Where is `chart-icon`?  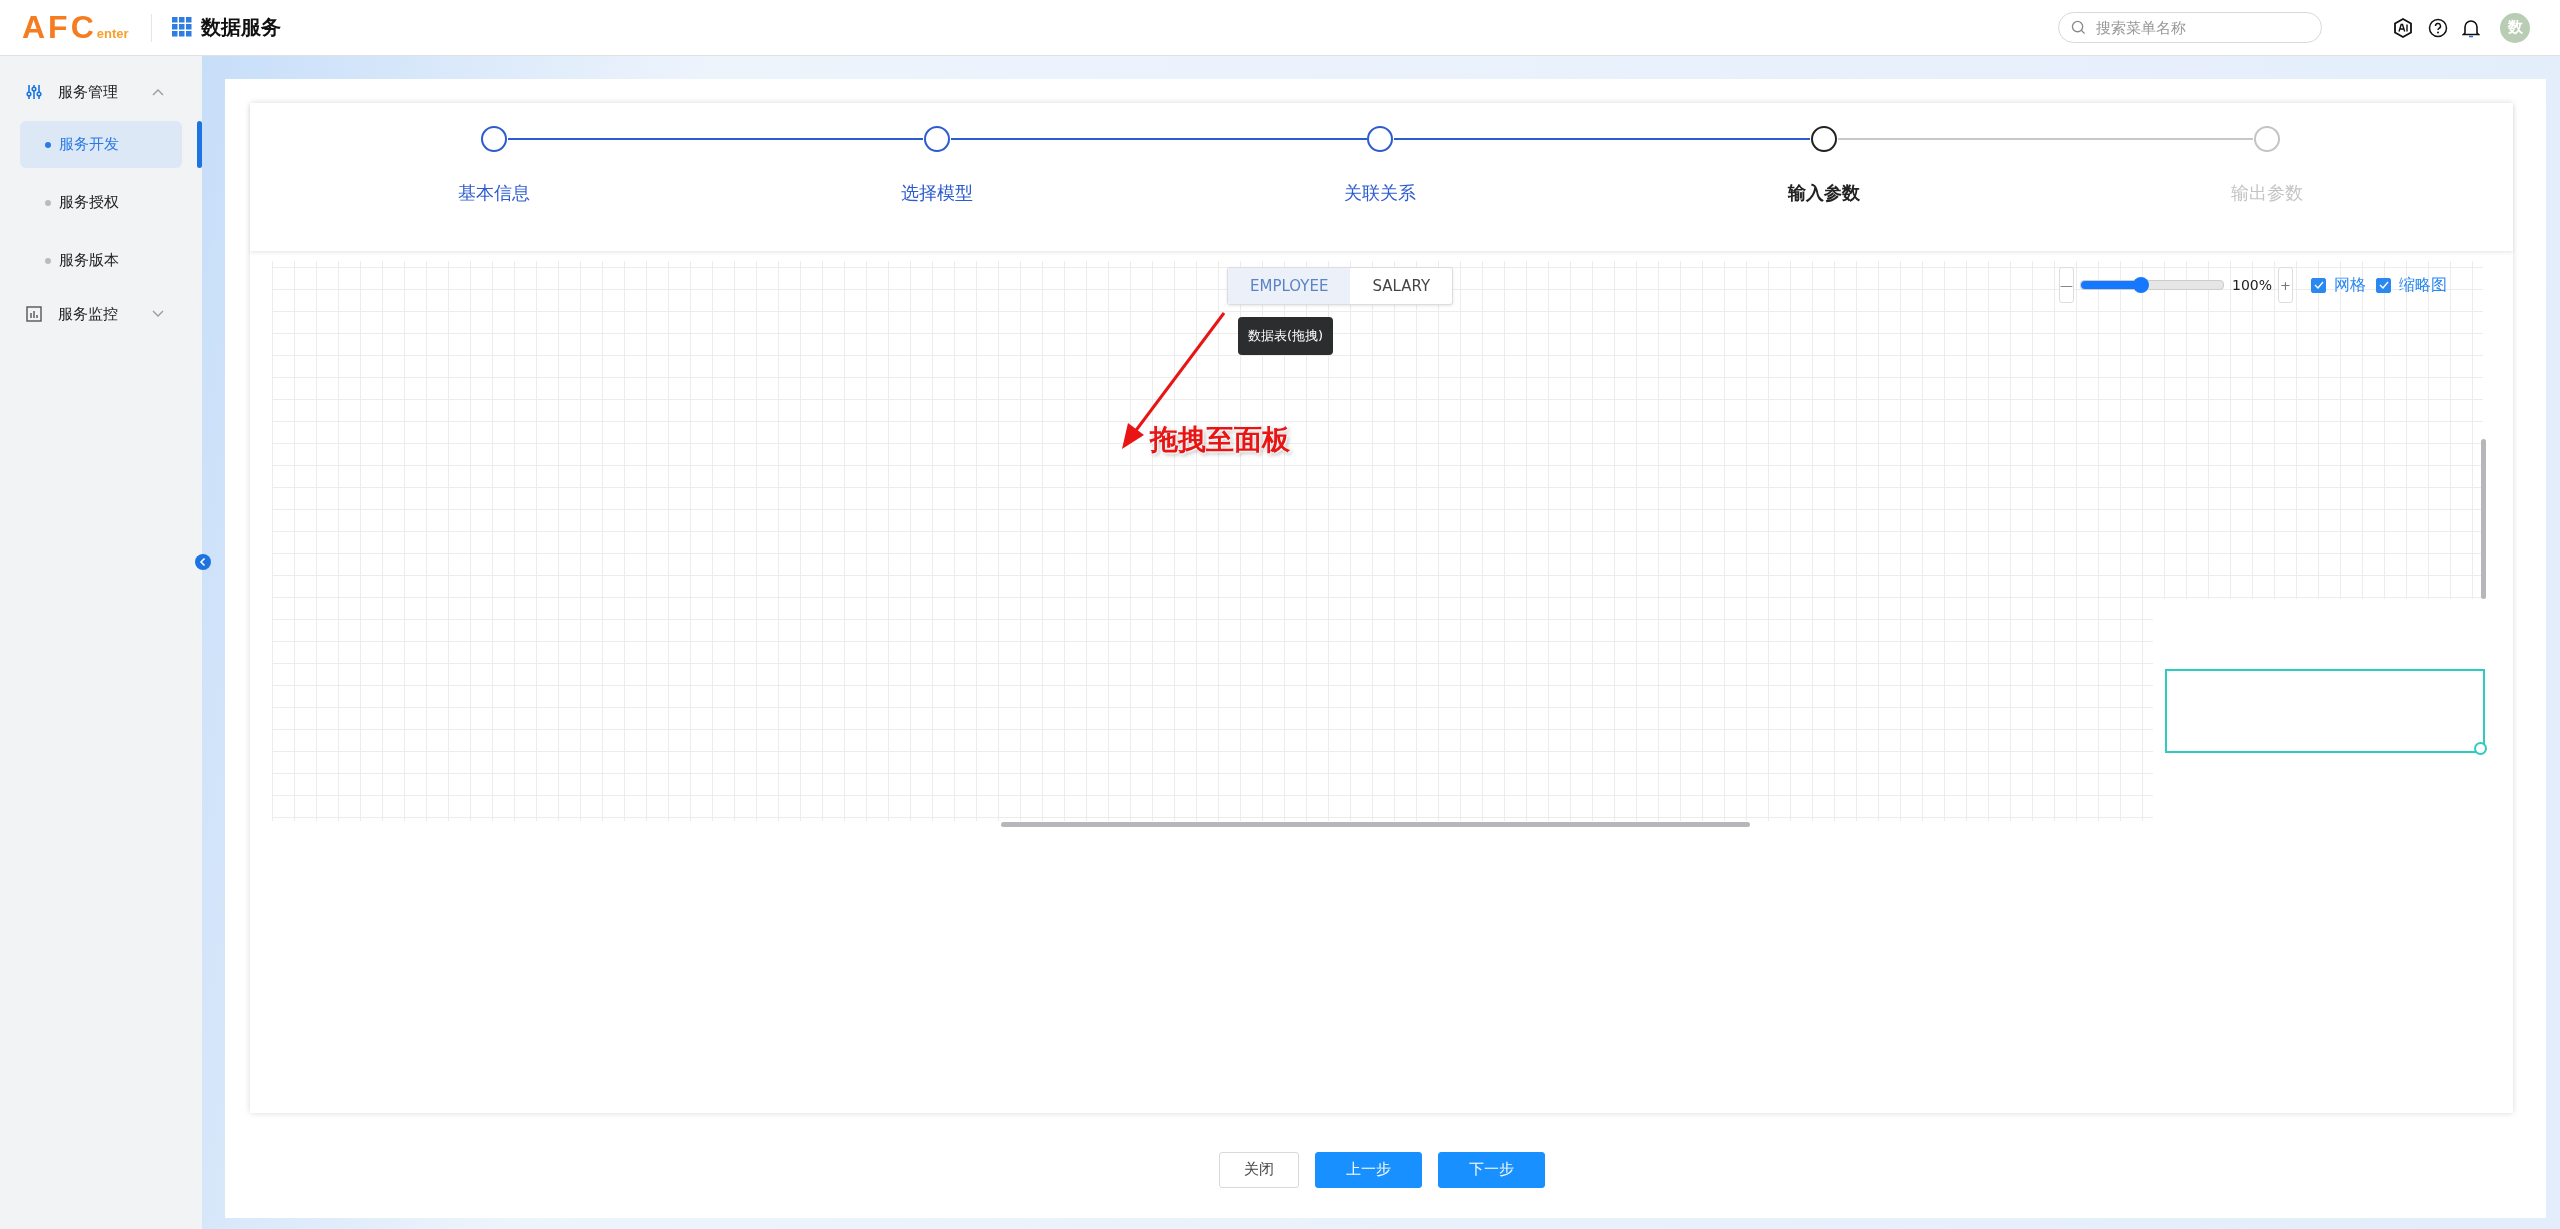
chart-icon is located at coordinates (34, 314).